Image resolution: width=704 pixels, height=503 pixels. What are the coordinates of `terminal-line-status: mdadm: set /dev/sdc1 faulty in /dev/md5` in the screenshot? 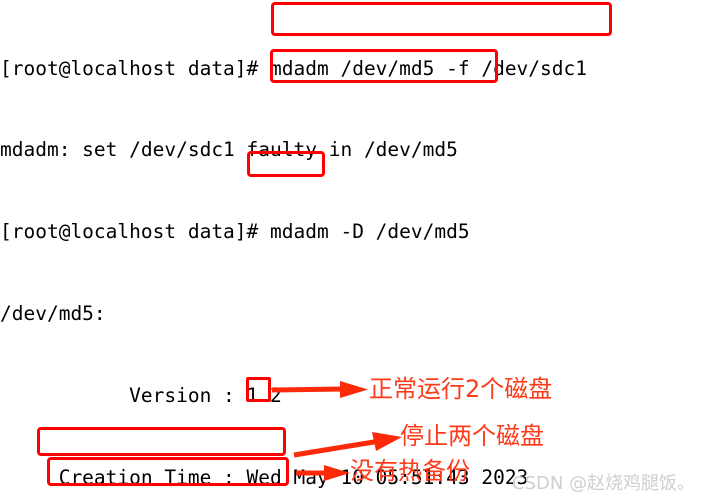 It's located at (229, 150).